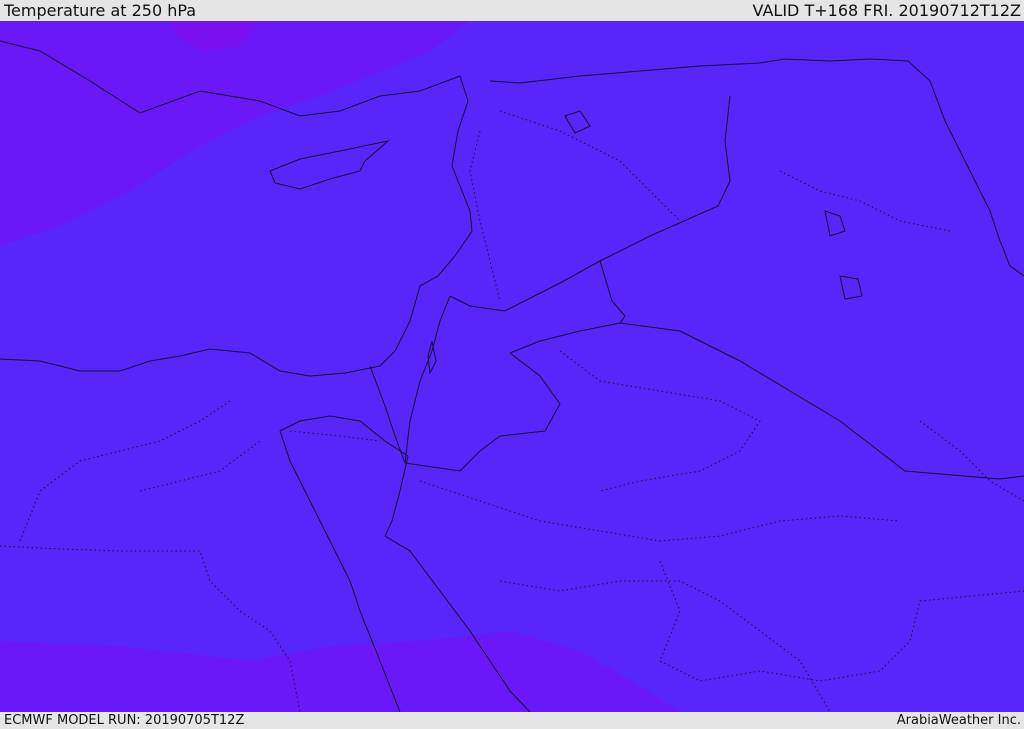 The height and width of the screenshot is (729, 1024). What do you see at coordinates (886, 10) in the screenshot?
I see `valid-time: VALID T+168 FRI. 20190712T12Z` at bounding box center [886, 10].